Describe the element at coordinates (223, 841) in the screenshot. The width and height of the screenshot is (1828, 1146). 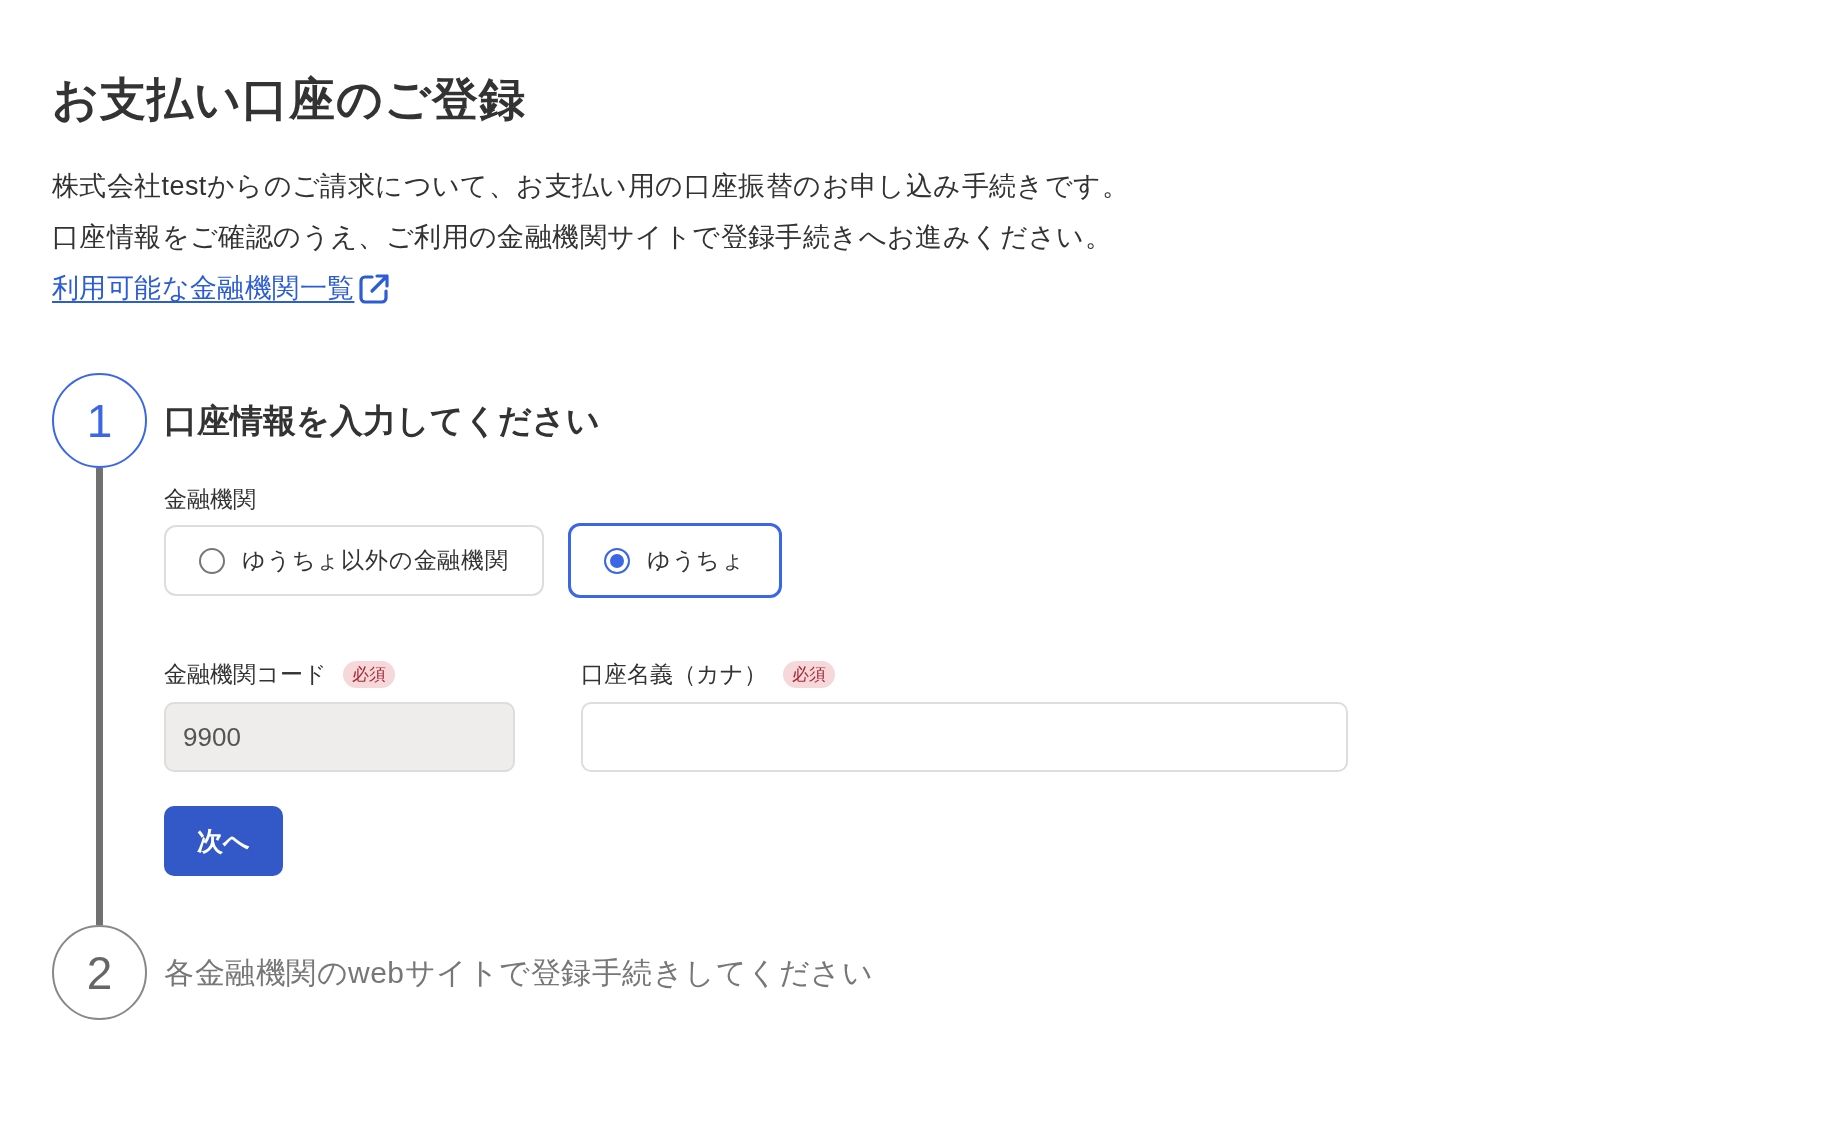
I see `next-button: 次へ` at that location.